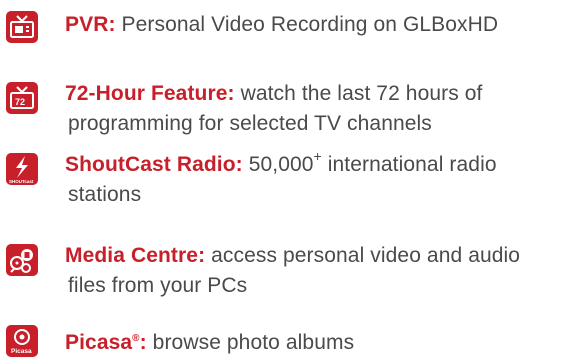 The width and height of the screenshot is (564, 363). What do you see at coordinates (99, 342) in the screenshot?
I see `feature-title: Picasa` at bounding box center [99, 342].